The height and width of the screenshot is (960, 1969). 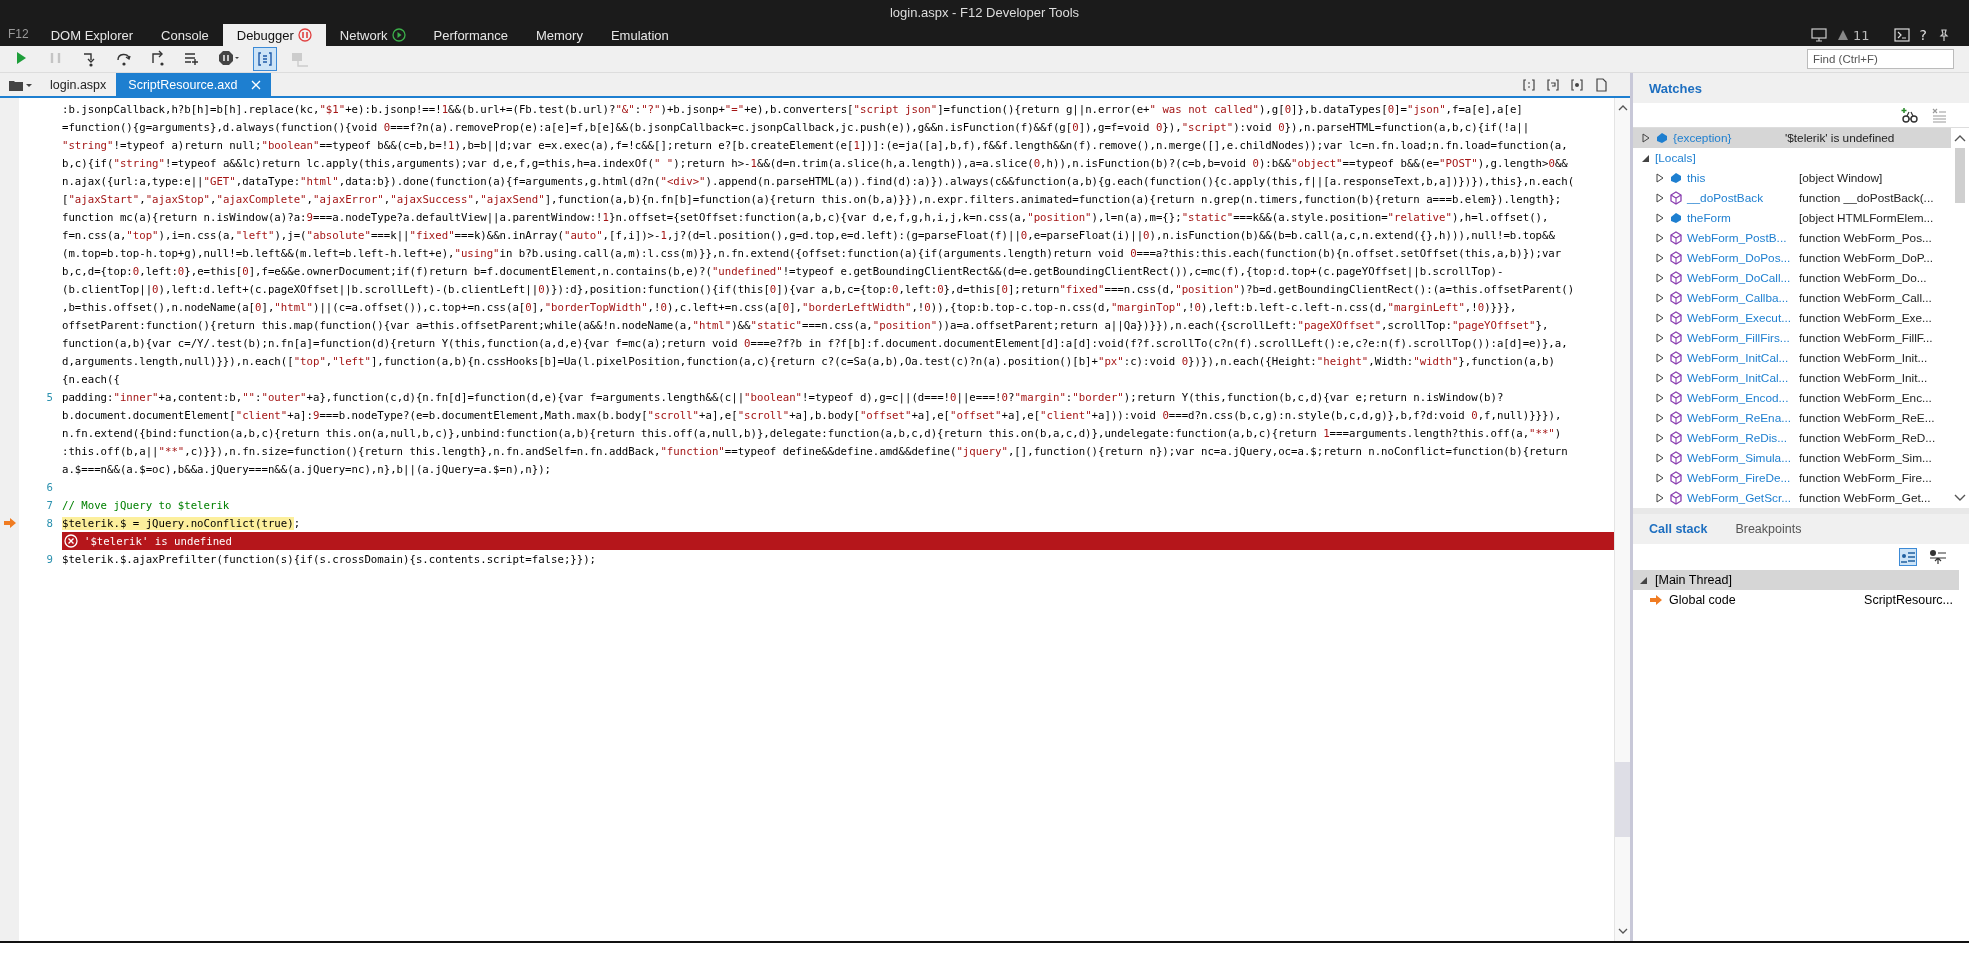 I want to click on notification-count: 11, so click(x=1861, y=35).